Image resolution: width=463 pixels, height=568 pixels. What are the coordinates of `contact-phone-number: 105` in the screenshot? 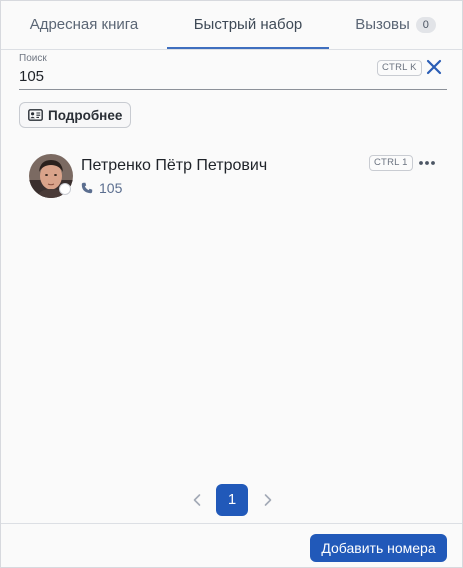 It's located at (111, 188).